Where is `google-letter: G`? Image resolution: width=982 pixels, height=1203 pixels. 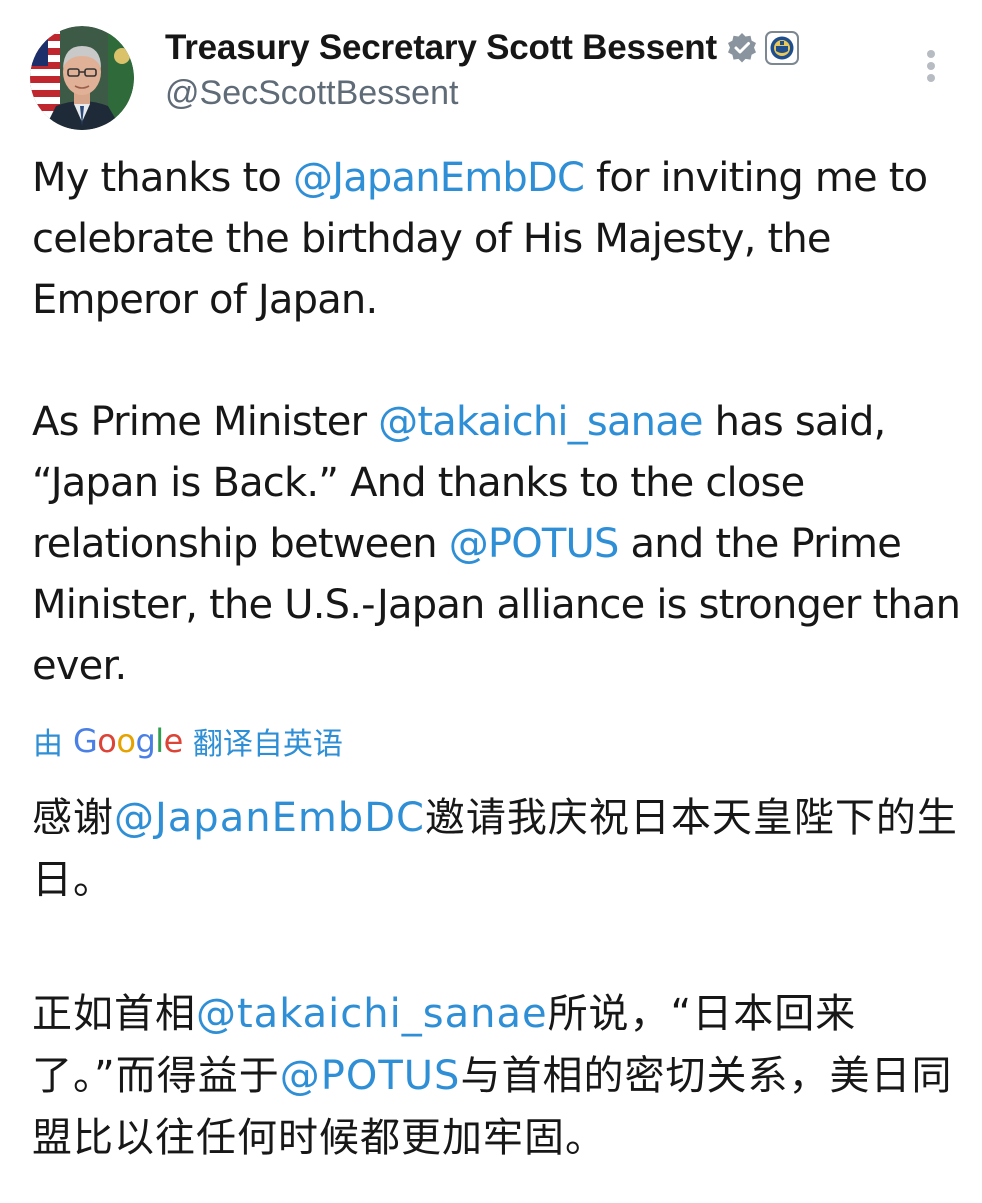 google-letter: G is located at coordinates (85, 741).